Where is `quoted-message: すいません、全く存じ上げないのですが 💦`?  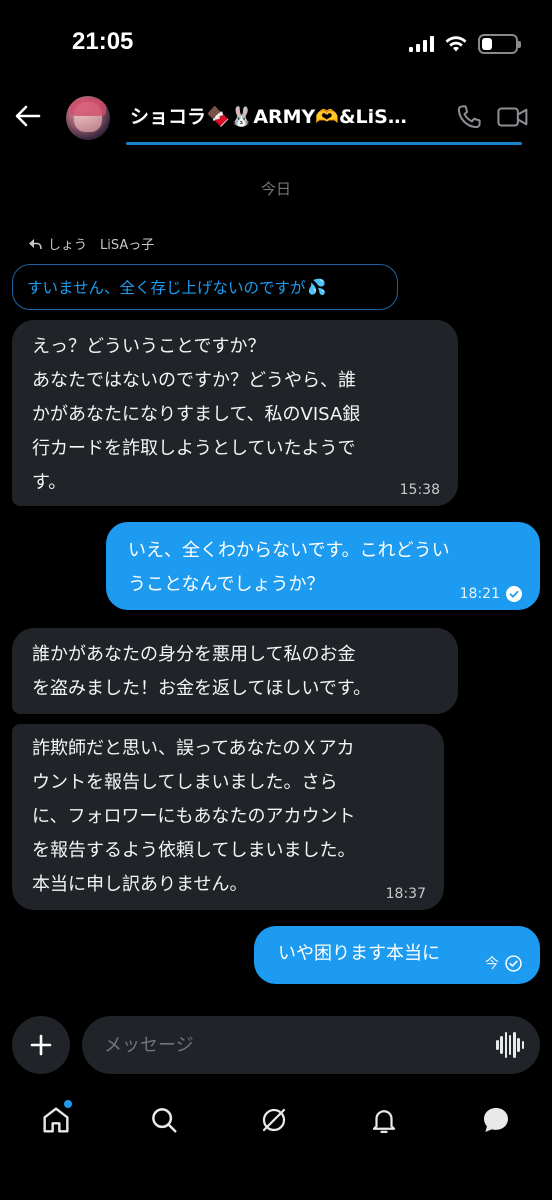 quoted-message: すいません、全く存じ上げないのですが 💦 is located at coordinates (205, 287).